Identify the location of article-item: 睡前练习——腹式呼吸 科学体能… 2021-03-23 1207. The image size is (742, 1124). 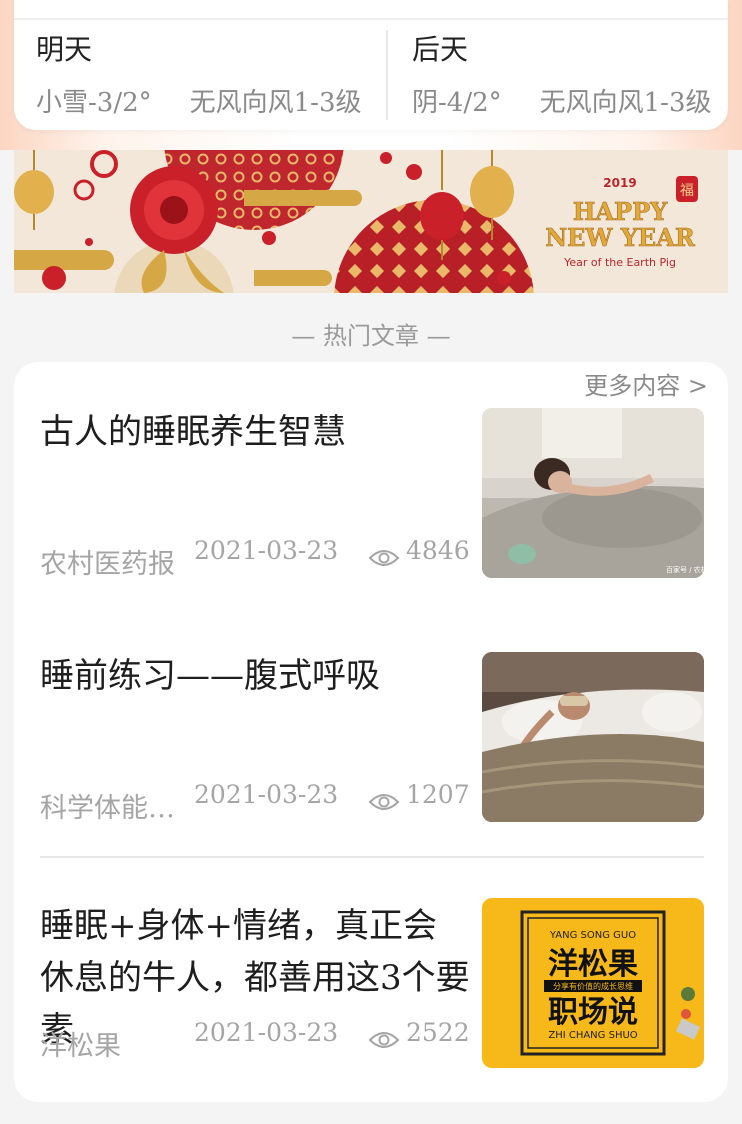
(372, 737).